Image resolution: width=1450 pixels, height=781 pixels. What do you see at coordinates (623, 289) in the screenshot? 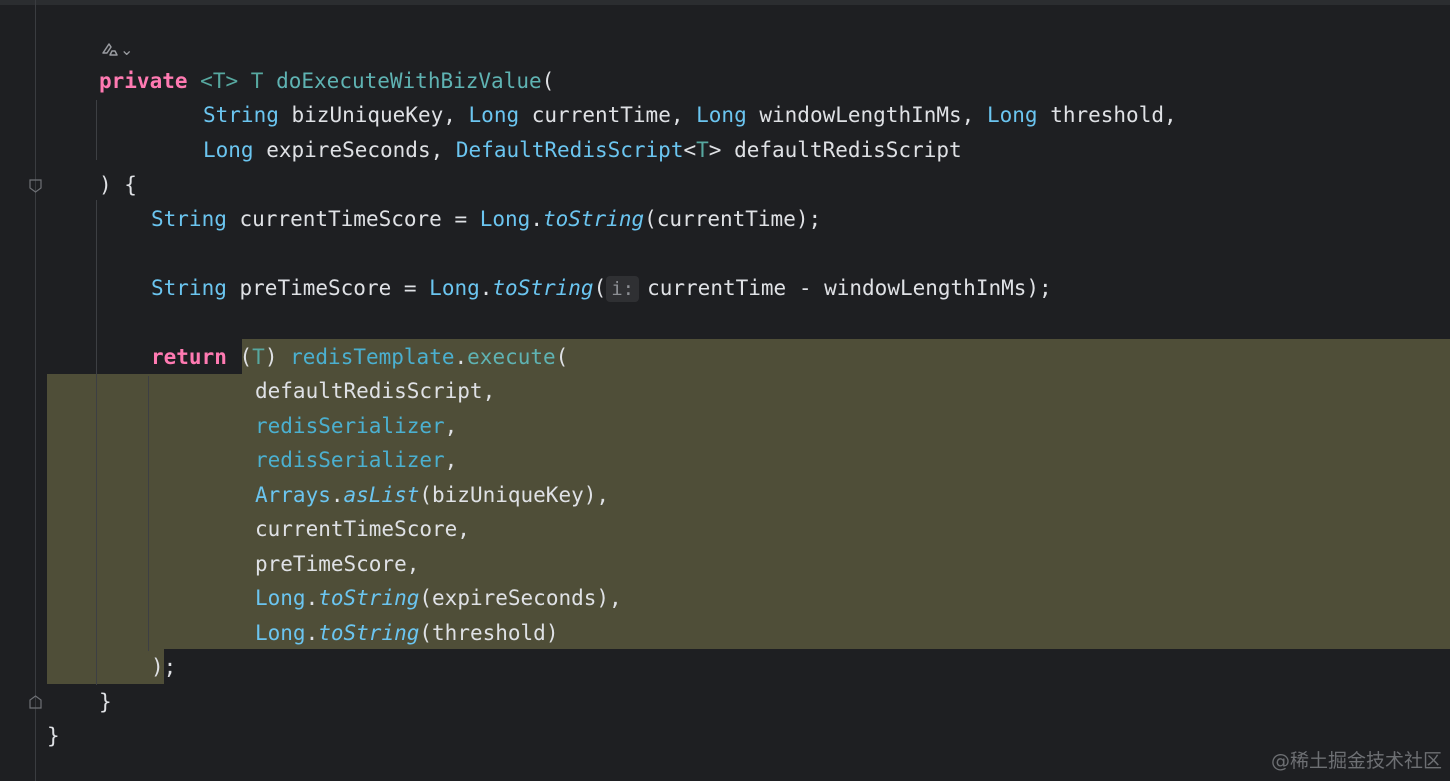
I see `parameter-hint: i:` at bounding box center [623, 289].